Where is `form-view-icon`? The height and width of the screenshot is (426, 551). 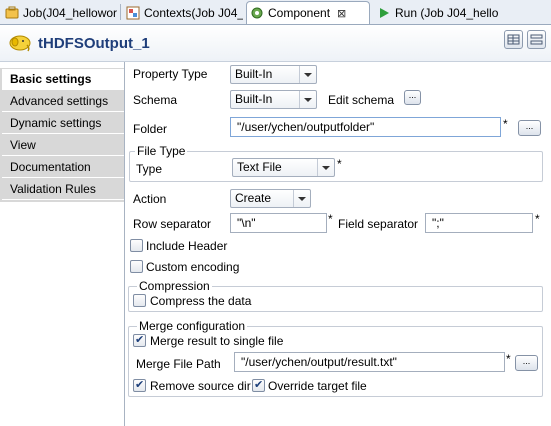 form-view-icon is located at coordinates (536, 39).